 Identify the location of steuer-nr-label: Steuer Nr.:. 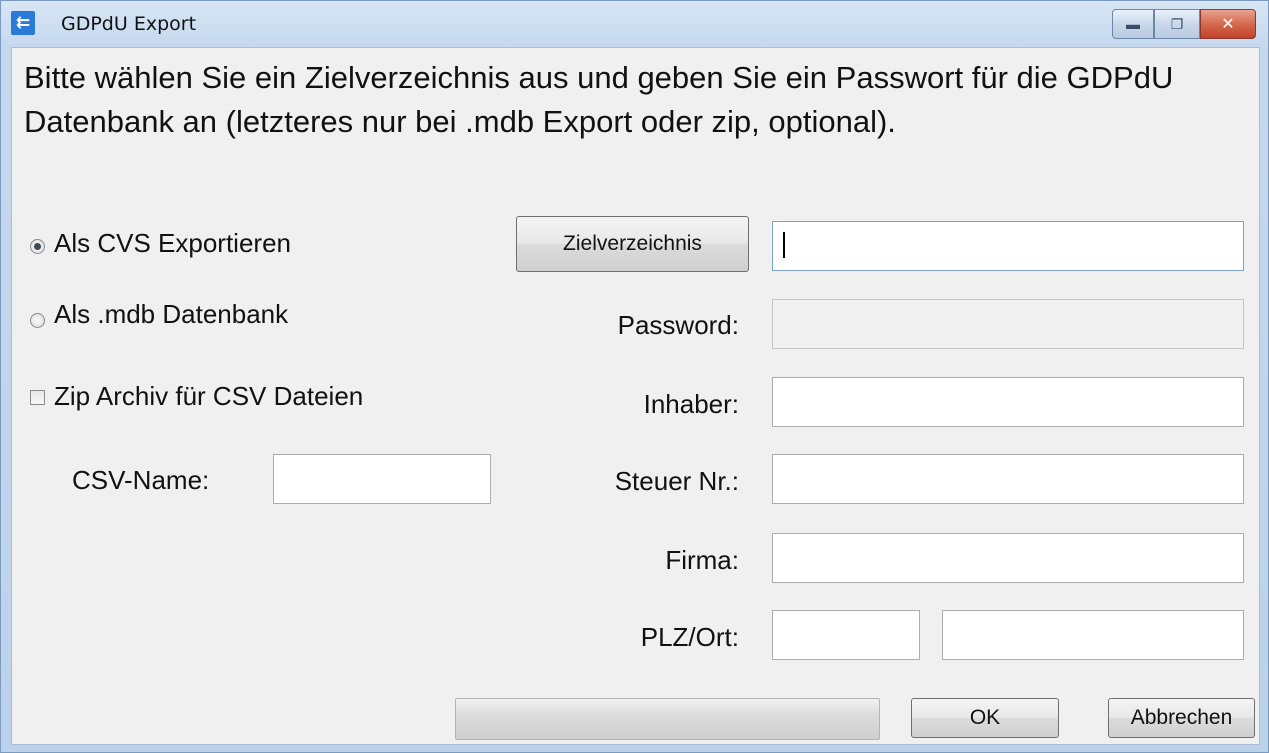
(676, 481).